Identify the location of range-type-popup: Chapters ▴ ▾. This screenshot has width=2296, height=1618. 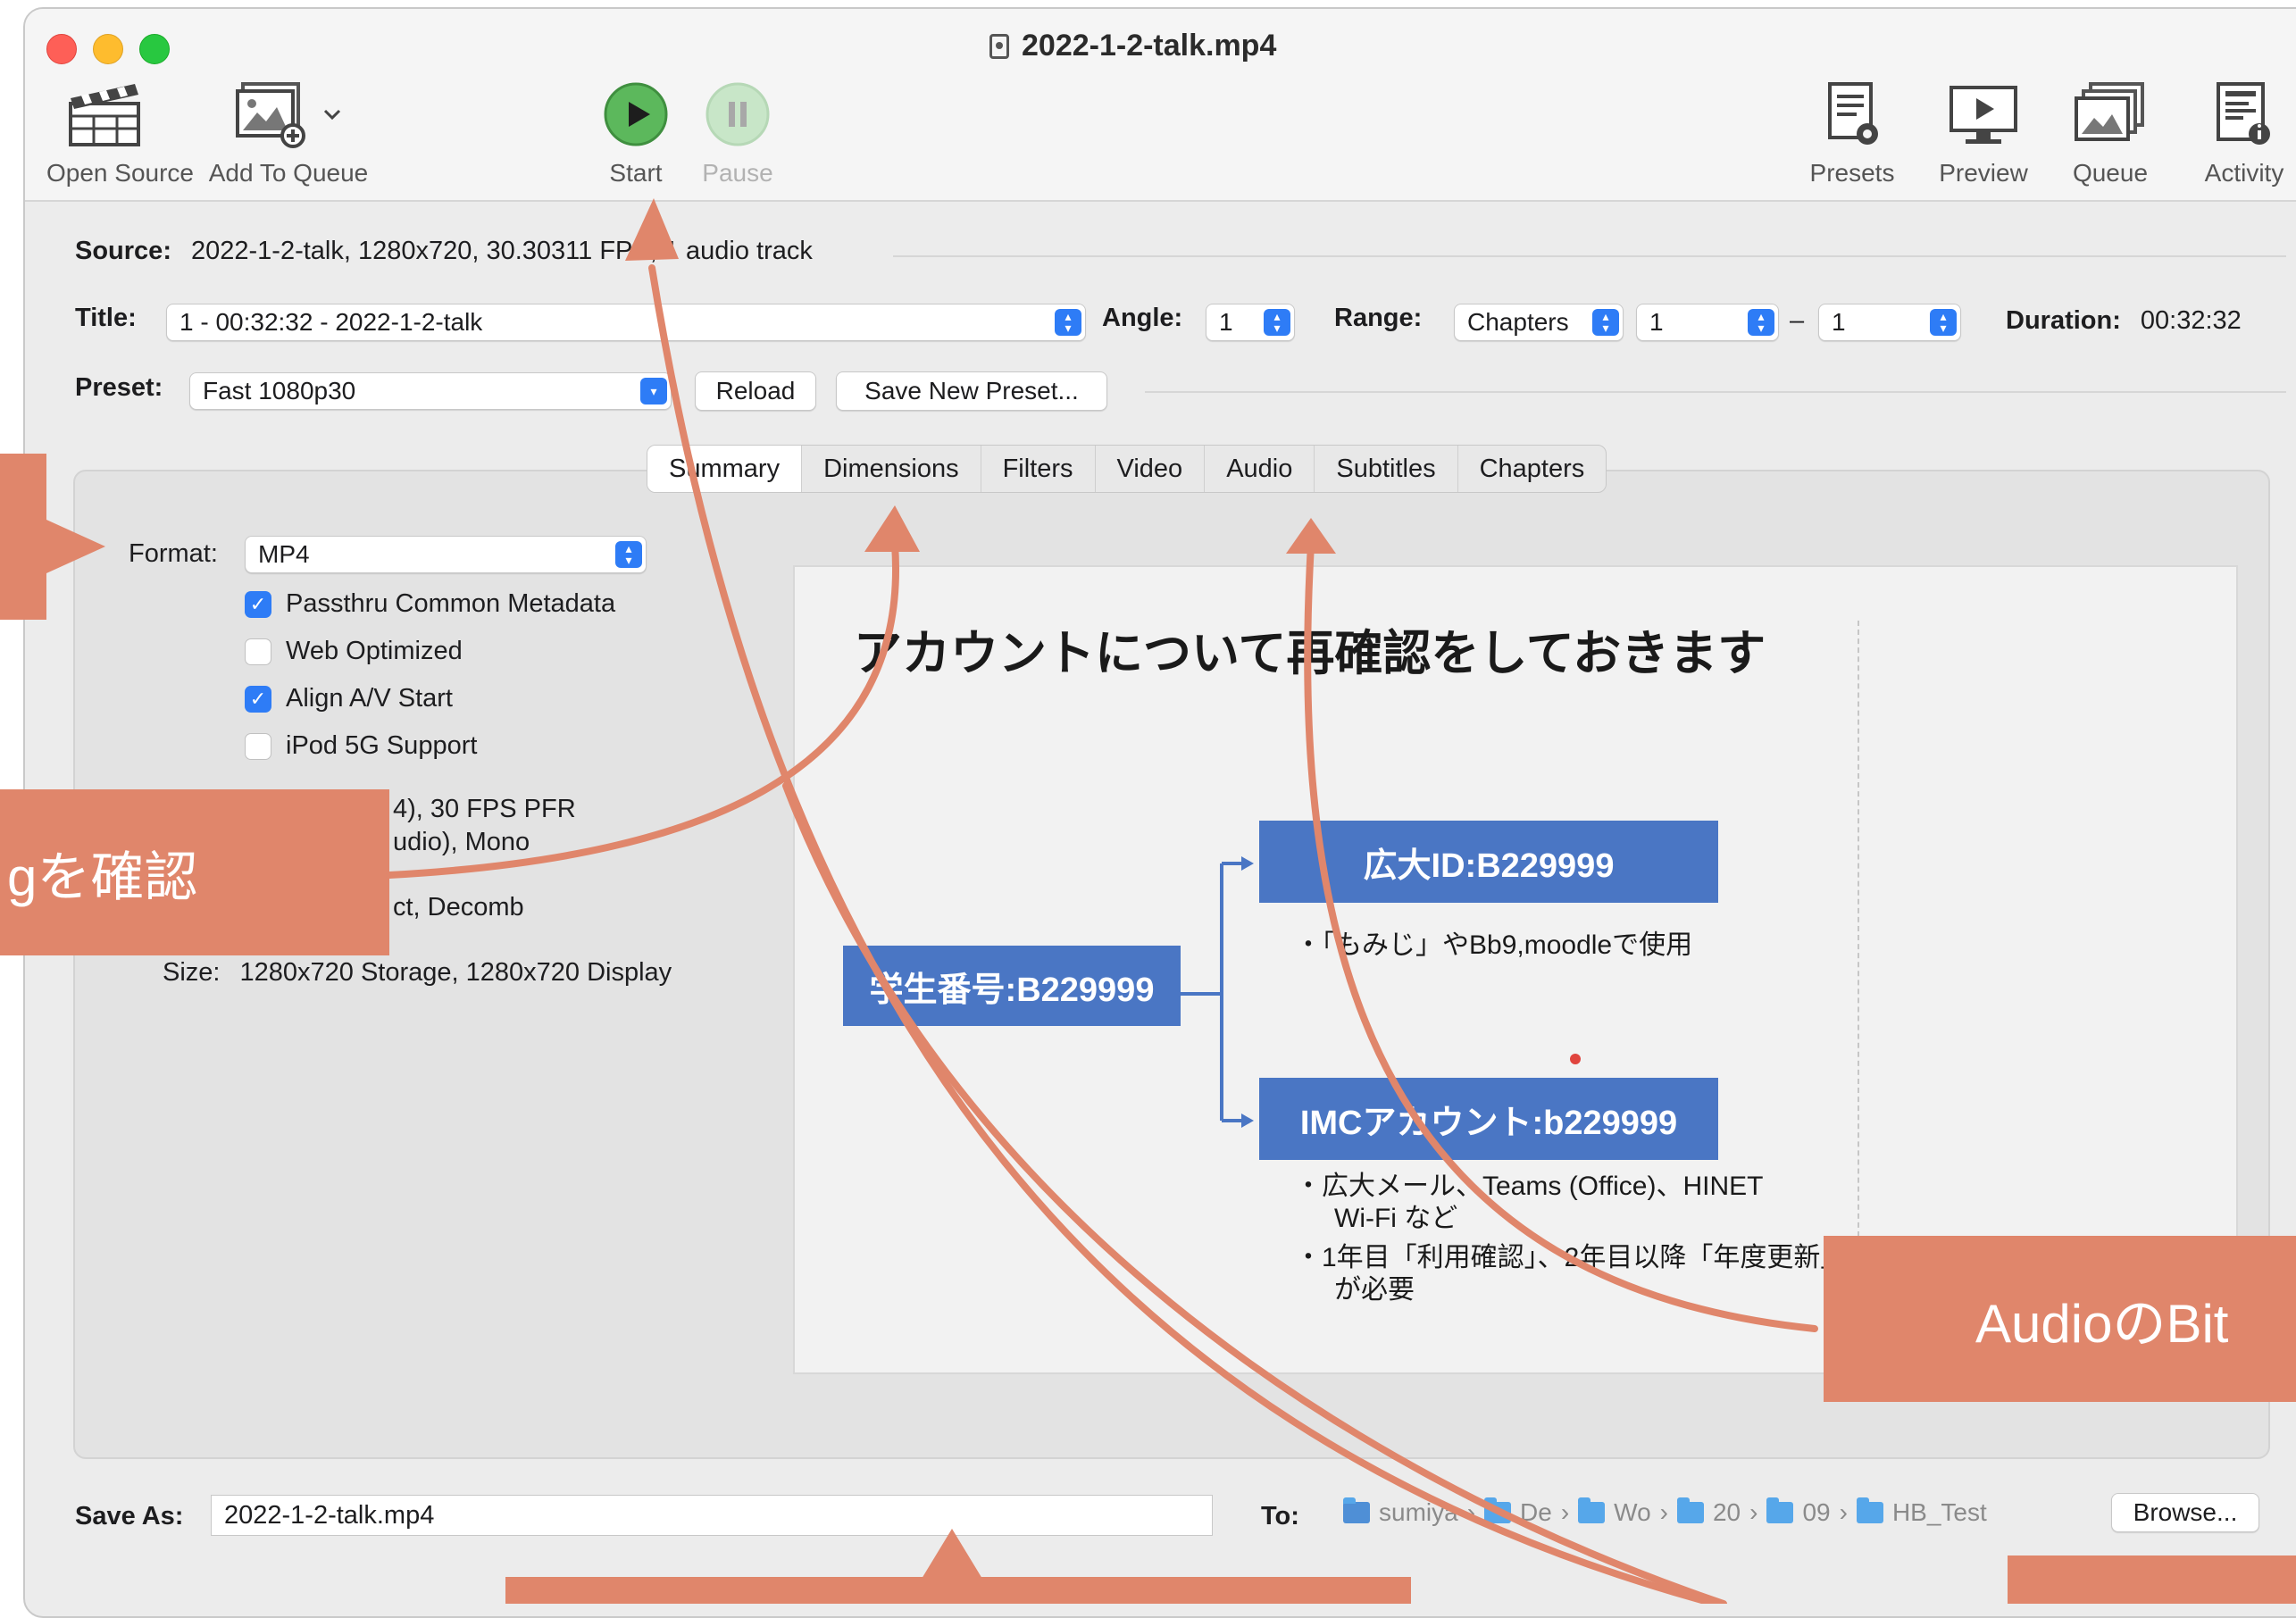
(1539, 322).